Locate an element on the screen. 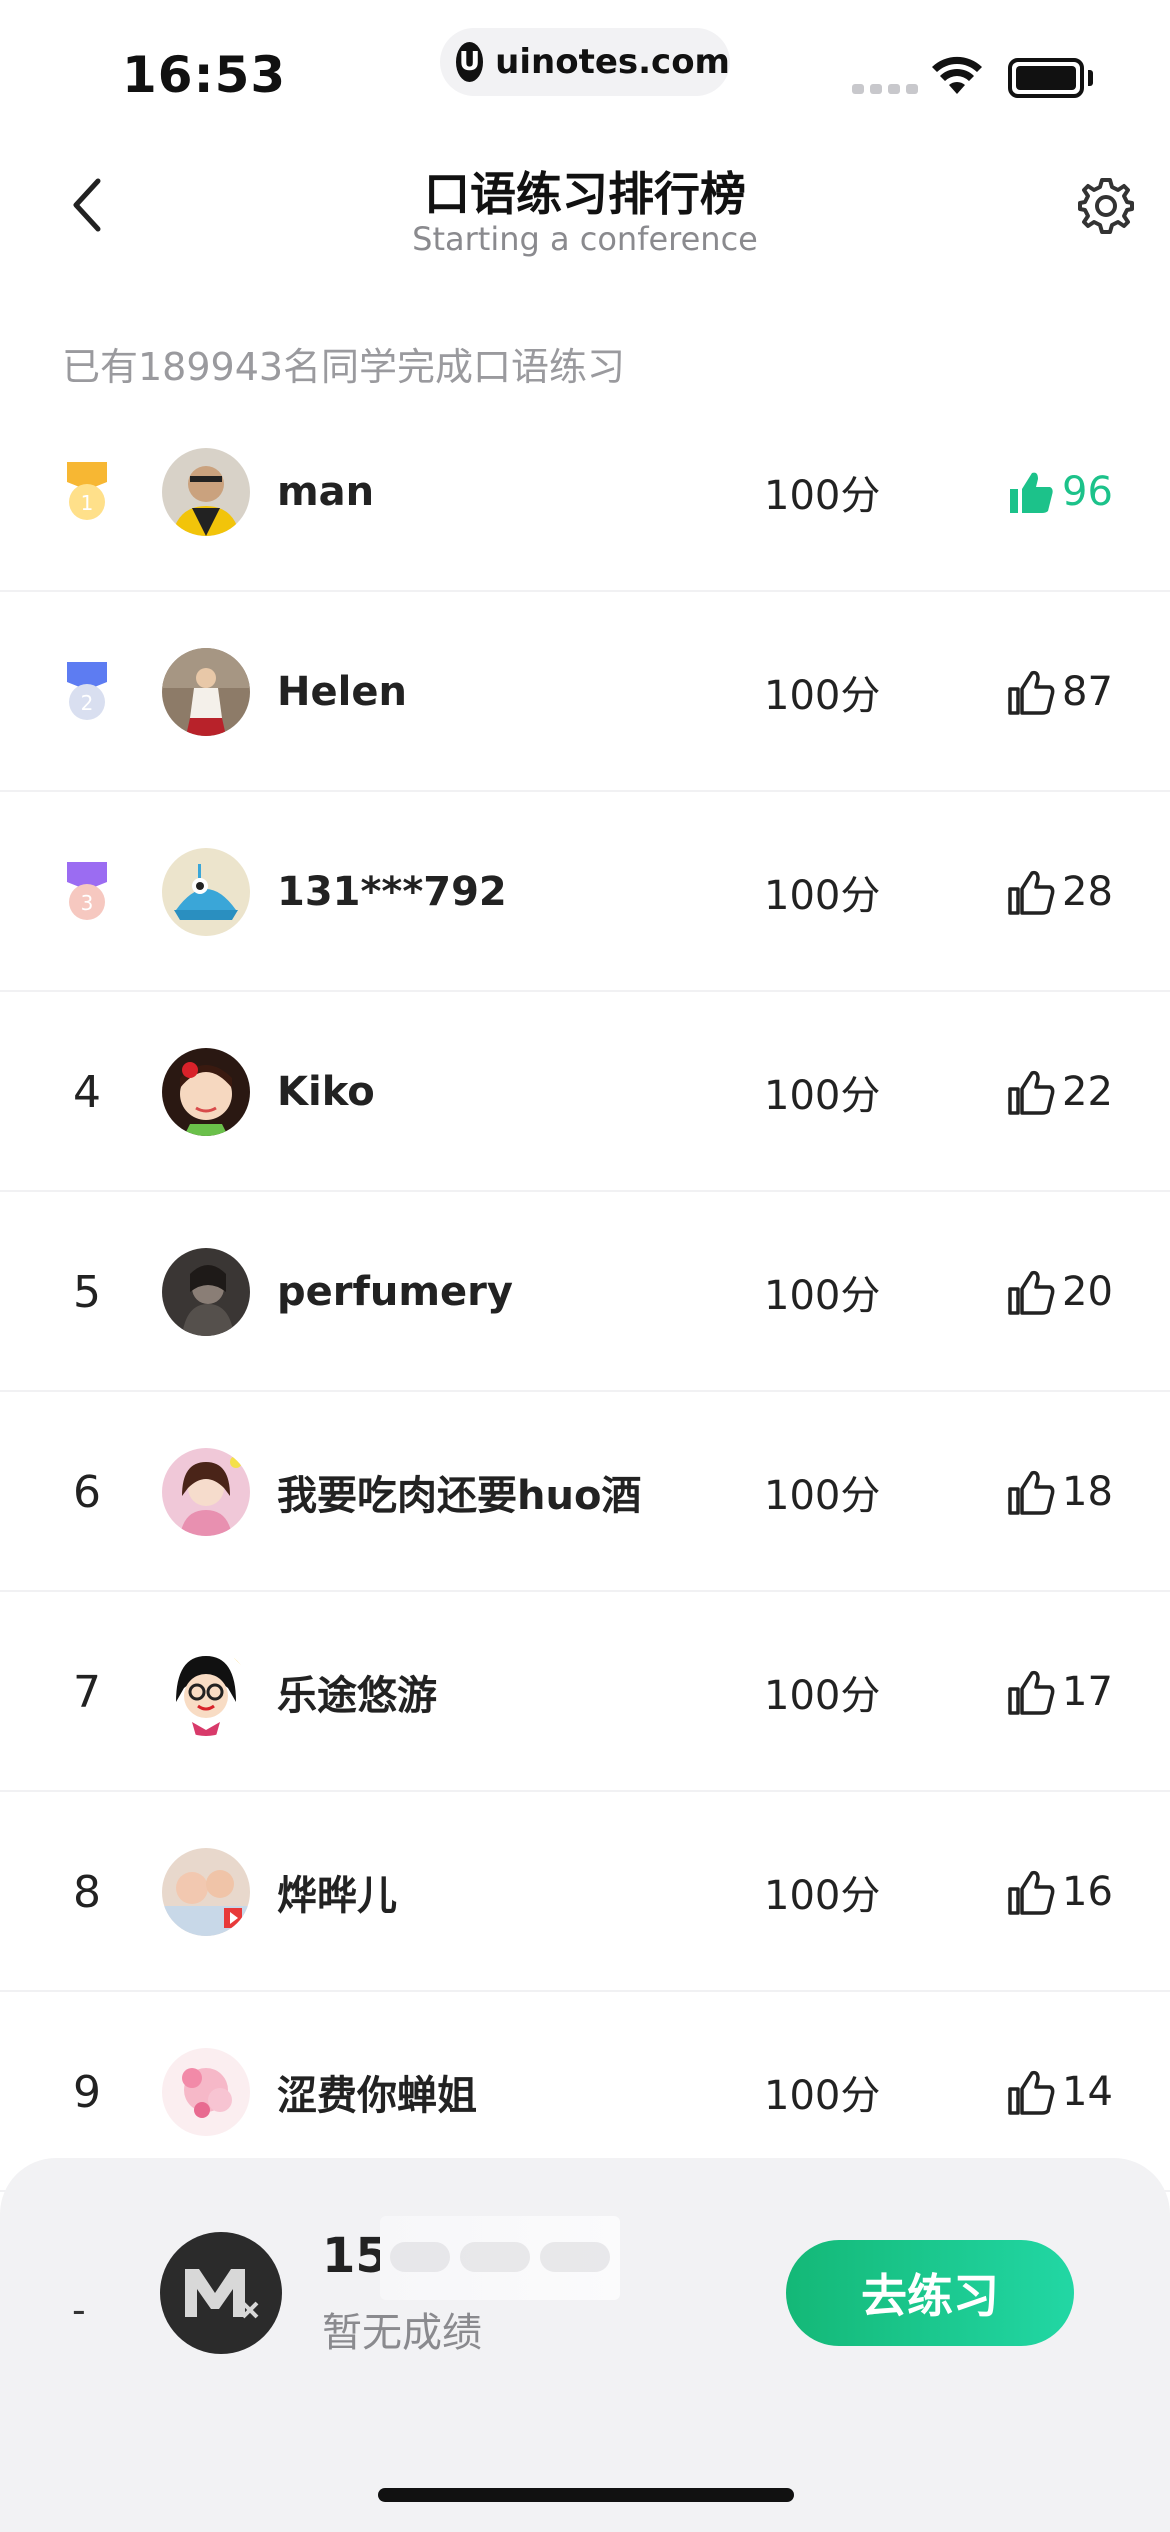 The height and width of the screenshot is (2532, 1170). like-count: 87 is located at coordinates (1087, 692).